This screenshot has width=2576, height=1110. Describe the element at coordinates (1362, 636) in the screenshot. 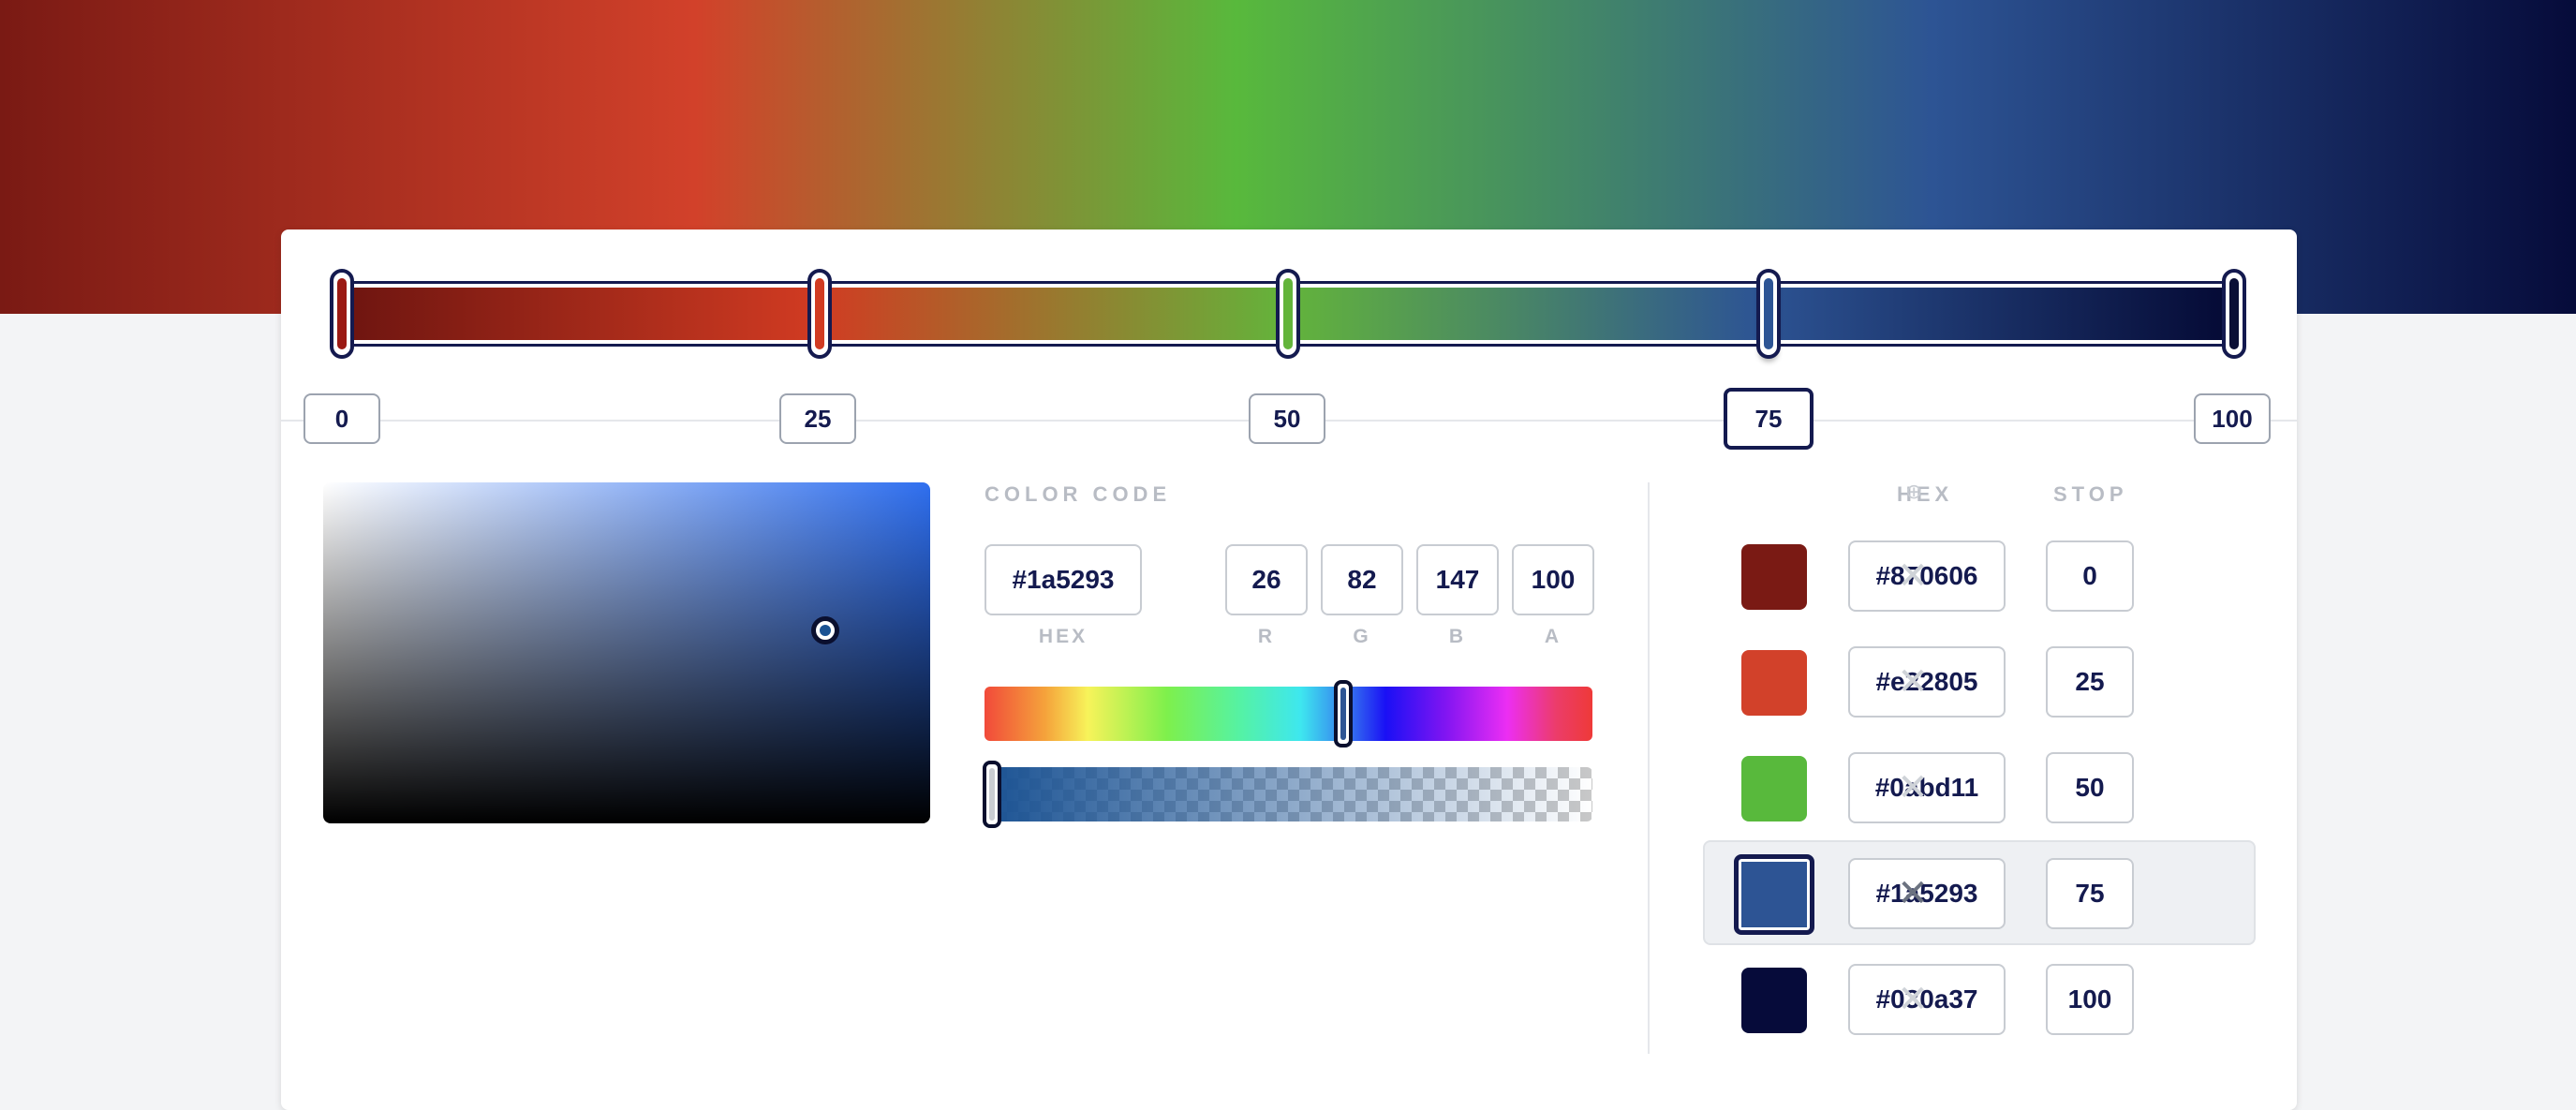

I see `green-label: G` at that location.